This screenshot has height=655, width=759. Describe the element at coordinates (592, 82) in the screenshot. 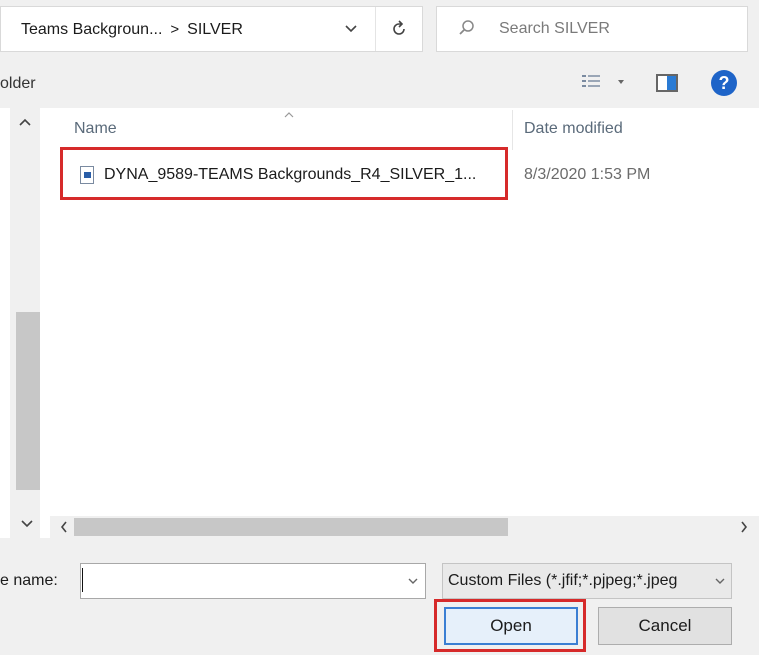

I see `view-options-icon` at that location.